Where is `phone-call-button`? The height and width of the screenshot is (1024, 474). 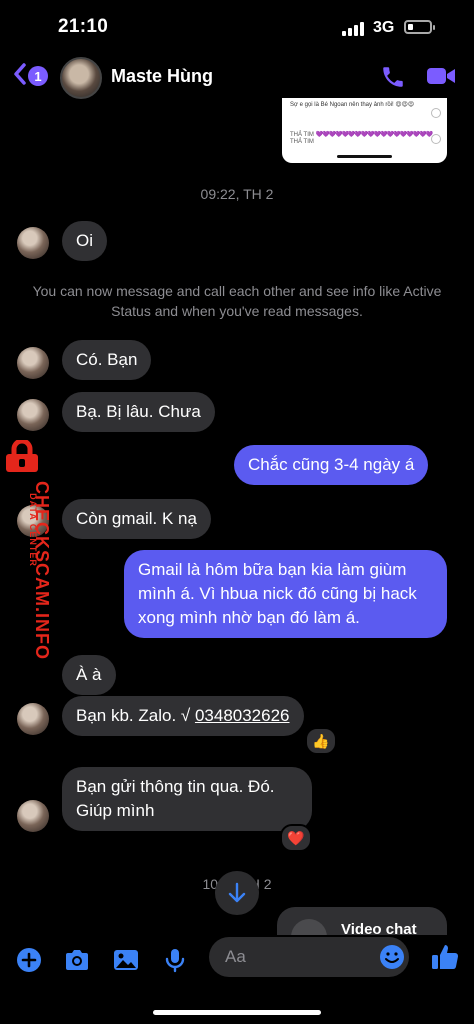 phone-call-button is located at coordinates (393, 79).